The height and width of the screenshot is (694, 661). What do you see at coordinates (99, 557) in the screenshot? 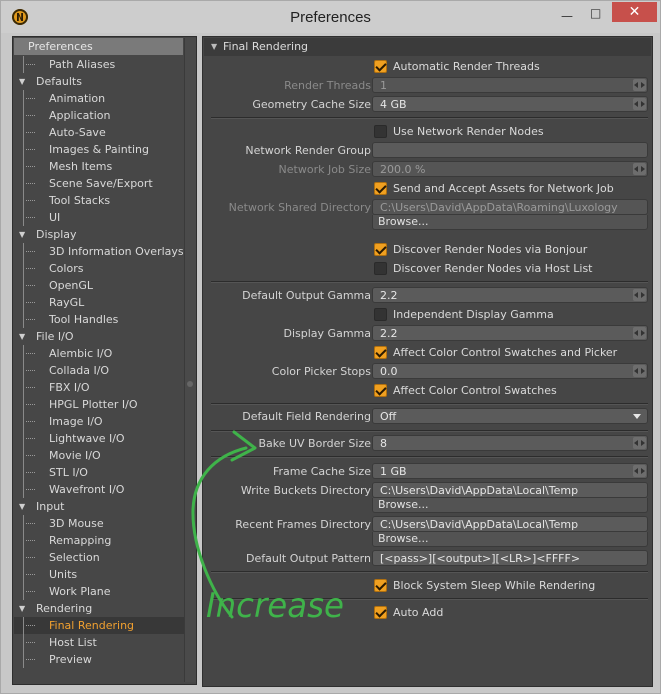
I see `sidebar-item-selection: Selection` at bounding box center [99, 557].